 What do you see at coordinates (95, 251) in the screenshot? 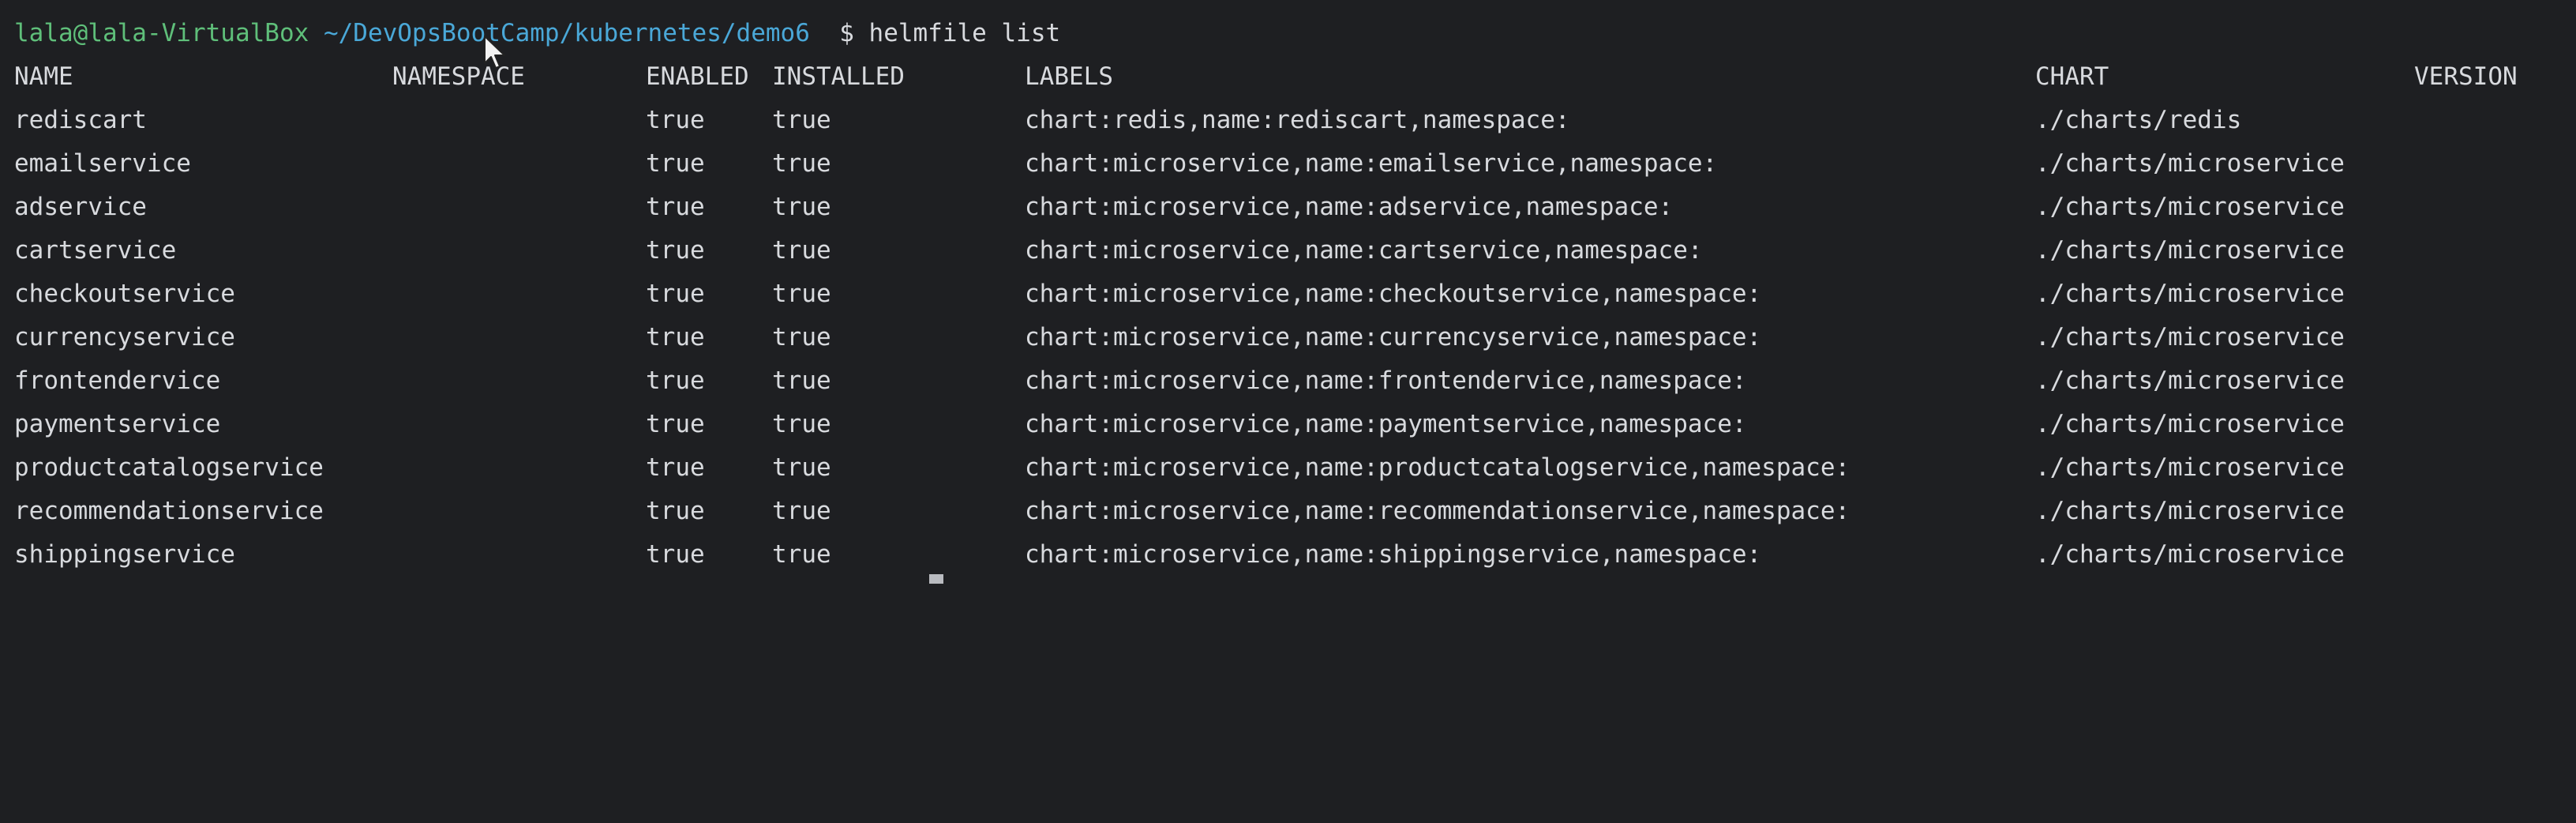
I see `release-name: cartservice` at bounding box center [95, 251].